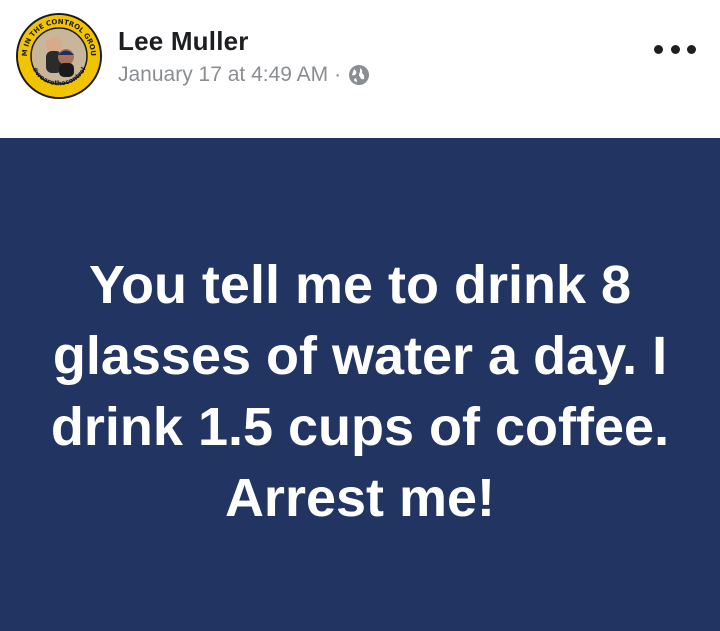 Image resolution: width=720 pixels, height=631 pixels. I want to click on more-options-button, so click(675, 49).